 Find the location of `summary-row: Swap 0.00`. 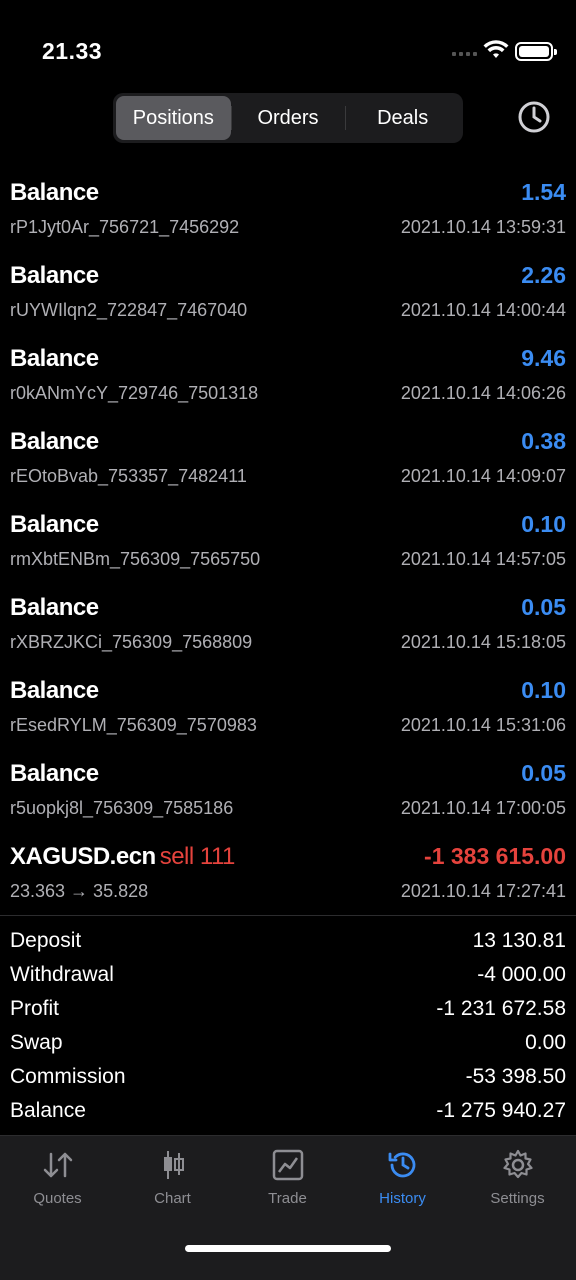

summary-row: Swap 0.00 is located at coordinates (288, 1044).